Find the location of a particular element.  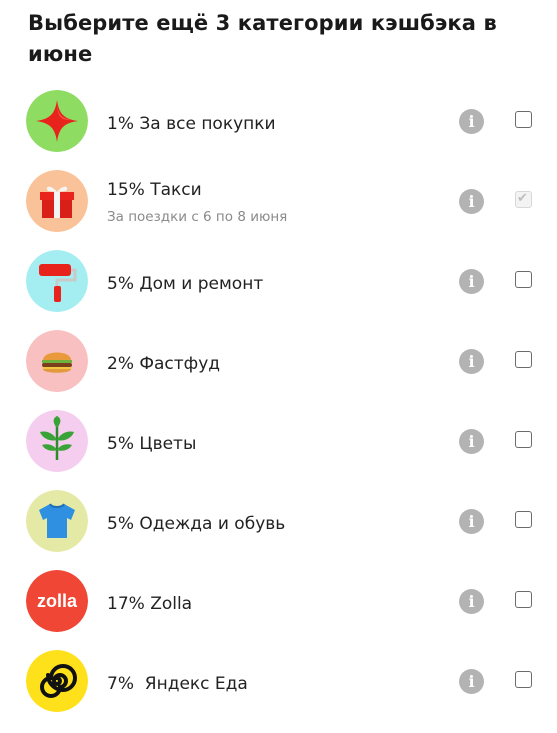

category-label: 1% За все покупки is located at coordinates (191, 124).